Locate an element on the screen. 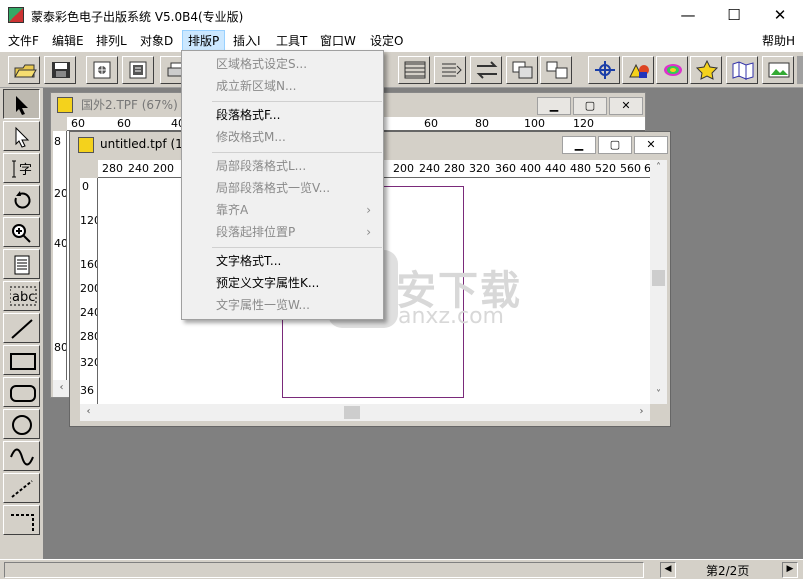  image-icon is located at coordinates (779, 70).